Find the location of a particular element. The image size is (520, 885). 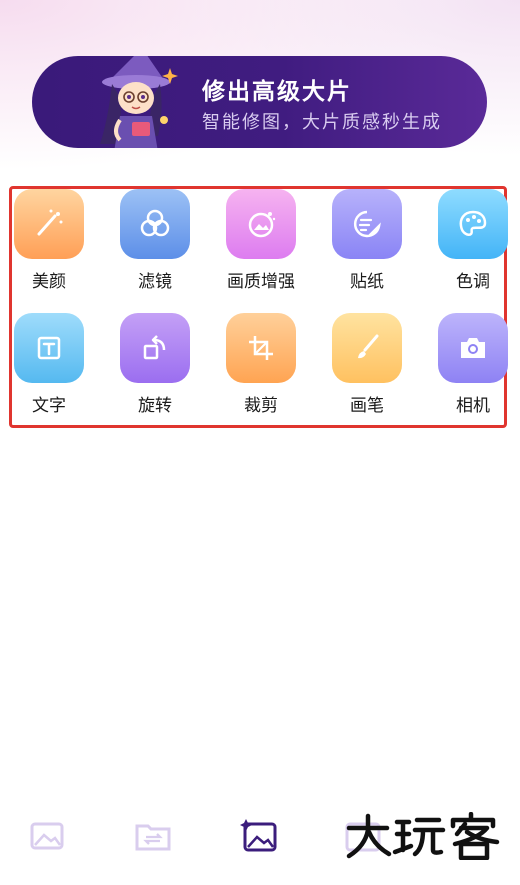

gallery-icon is located at coordinates (47, 836).